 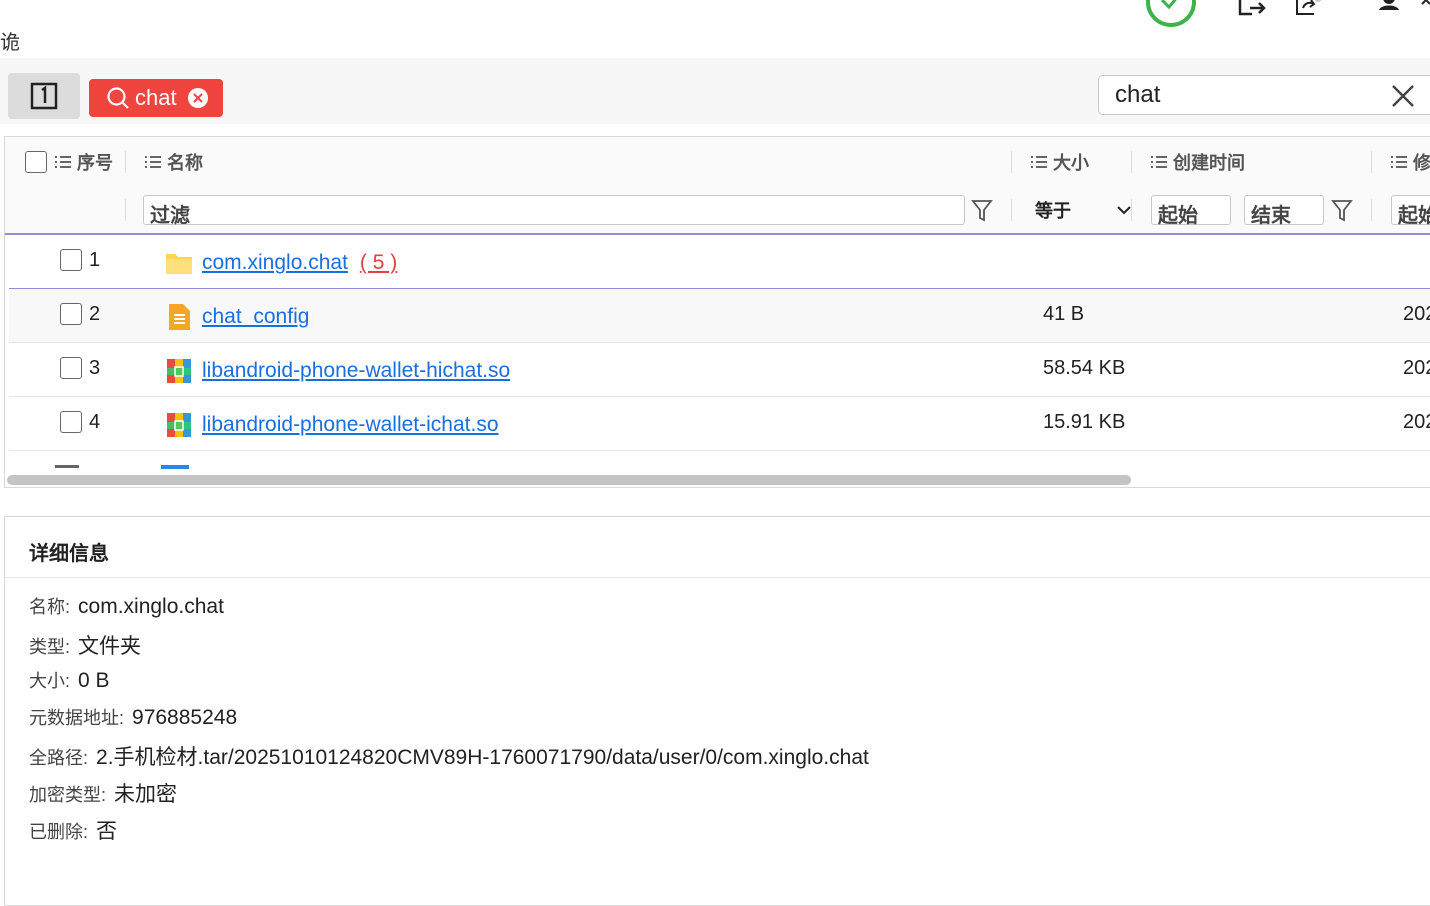 I want to click on details-title: 详细信息, so click(x=69, y=554).